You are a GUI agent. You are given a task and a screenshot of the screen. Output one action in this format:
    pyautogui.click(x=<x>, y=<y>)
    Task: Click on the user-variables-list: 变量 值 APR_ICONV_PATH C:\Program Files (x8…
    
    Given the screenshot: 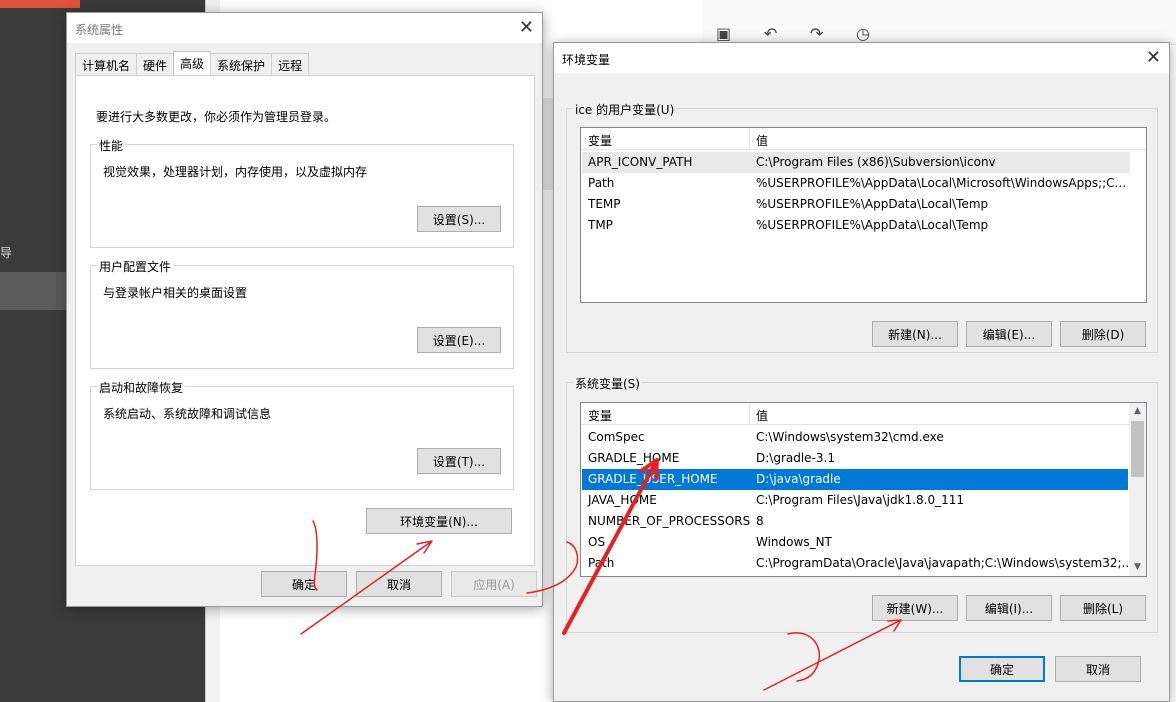 What is the action you would take?
    pyautogui.click(x=863, y=215)
    